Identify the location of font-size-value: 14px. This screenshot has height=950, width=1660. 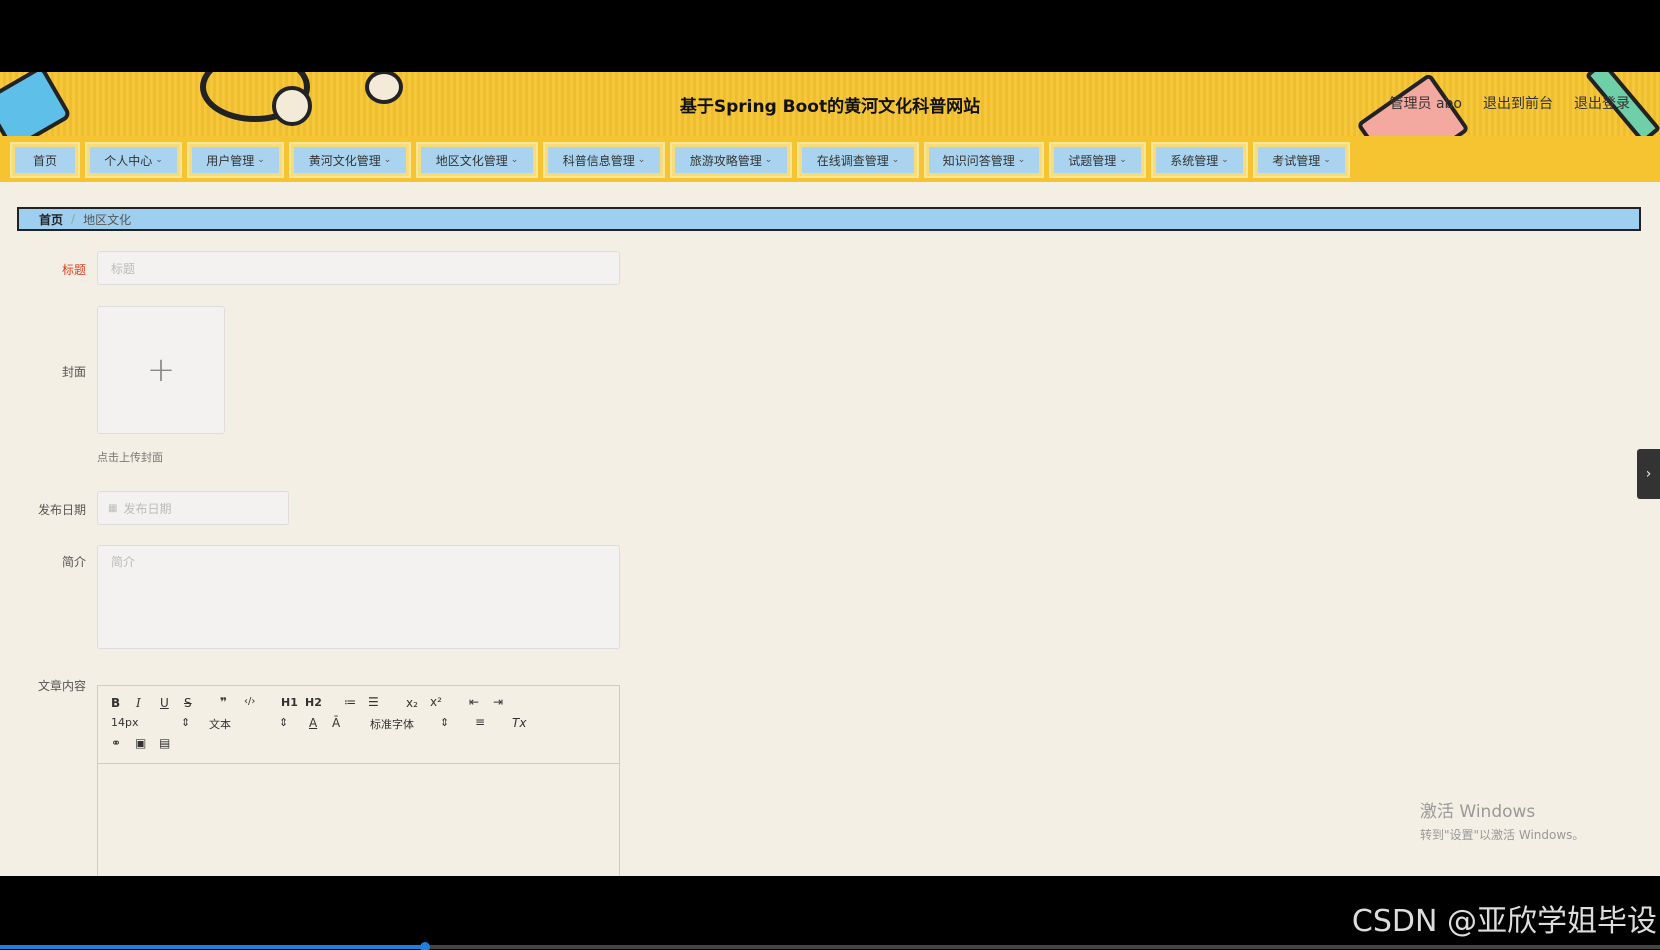
(125, 722).